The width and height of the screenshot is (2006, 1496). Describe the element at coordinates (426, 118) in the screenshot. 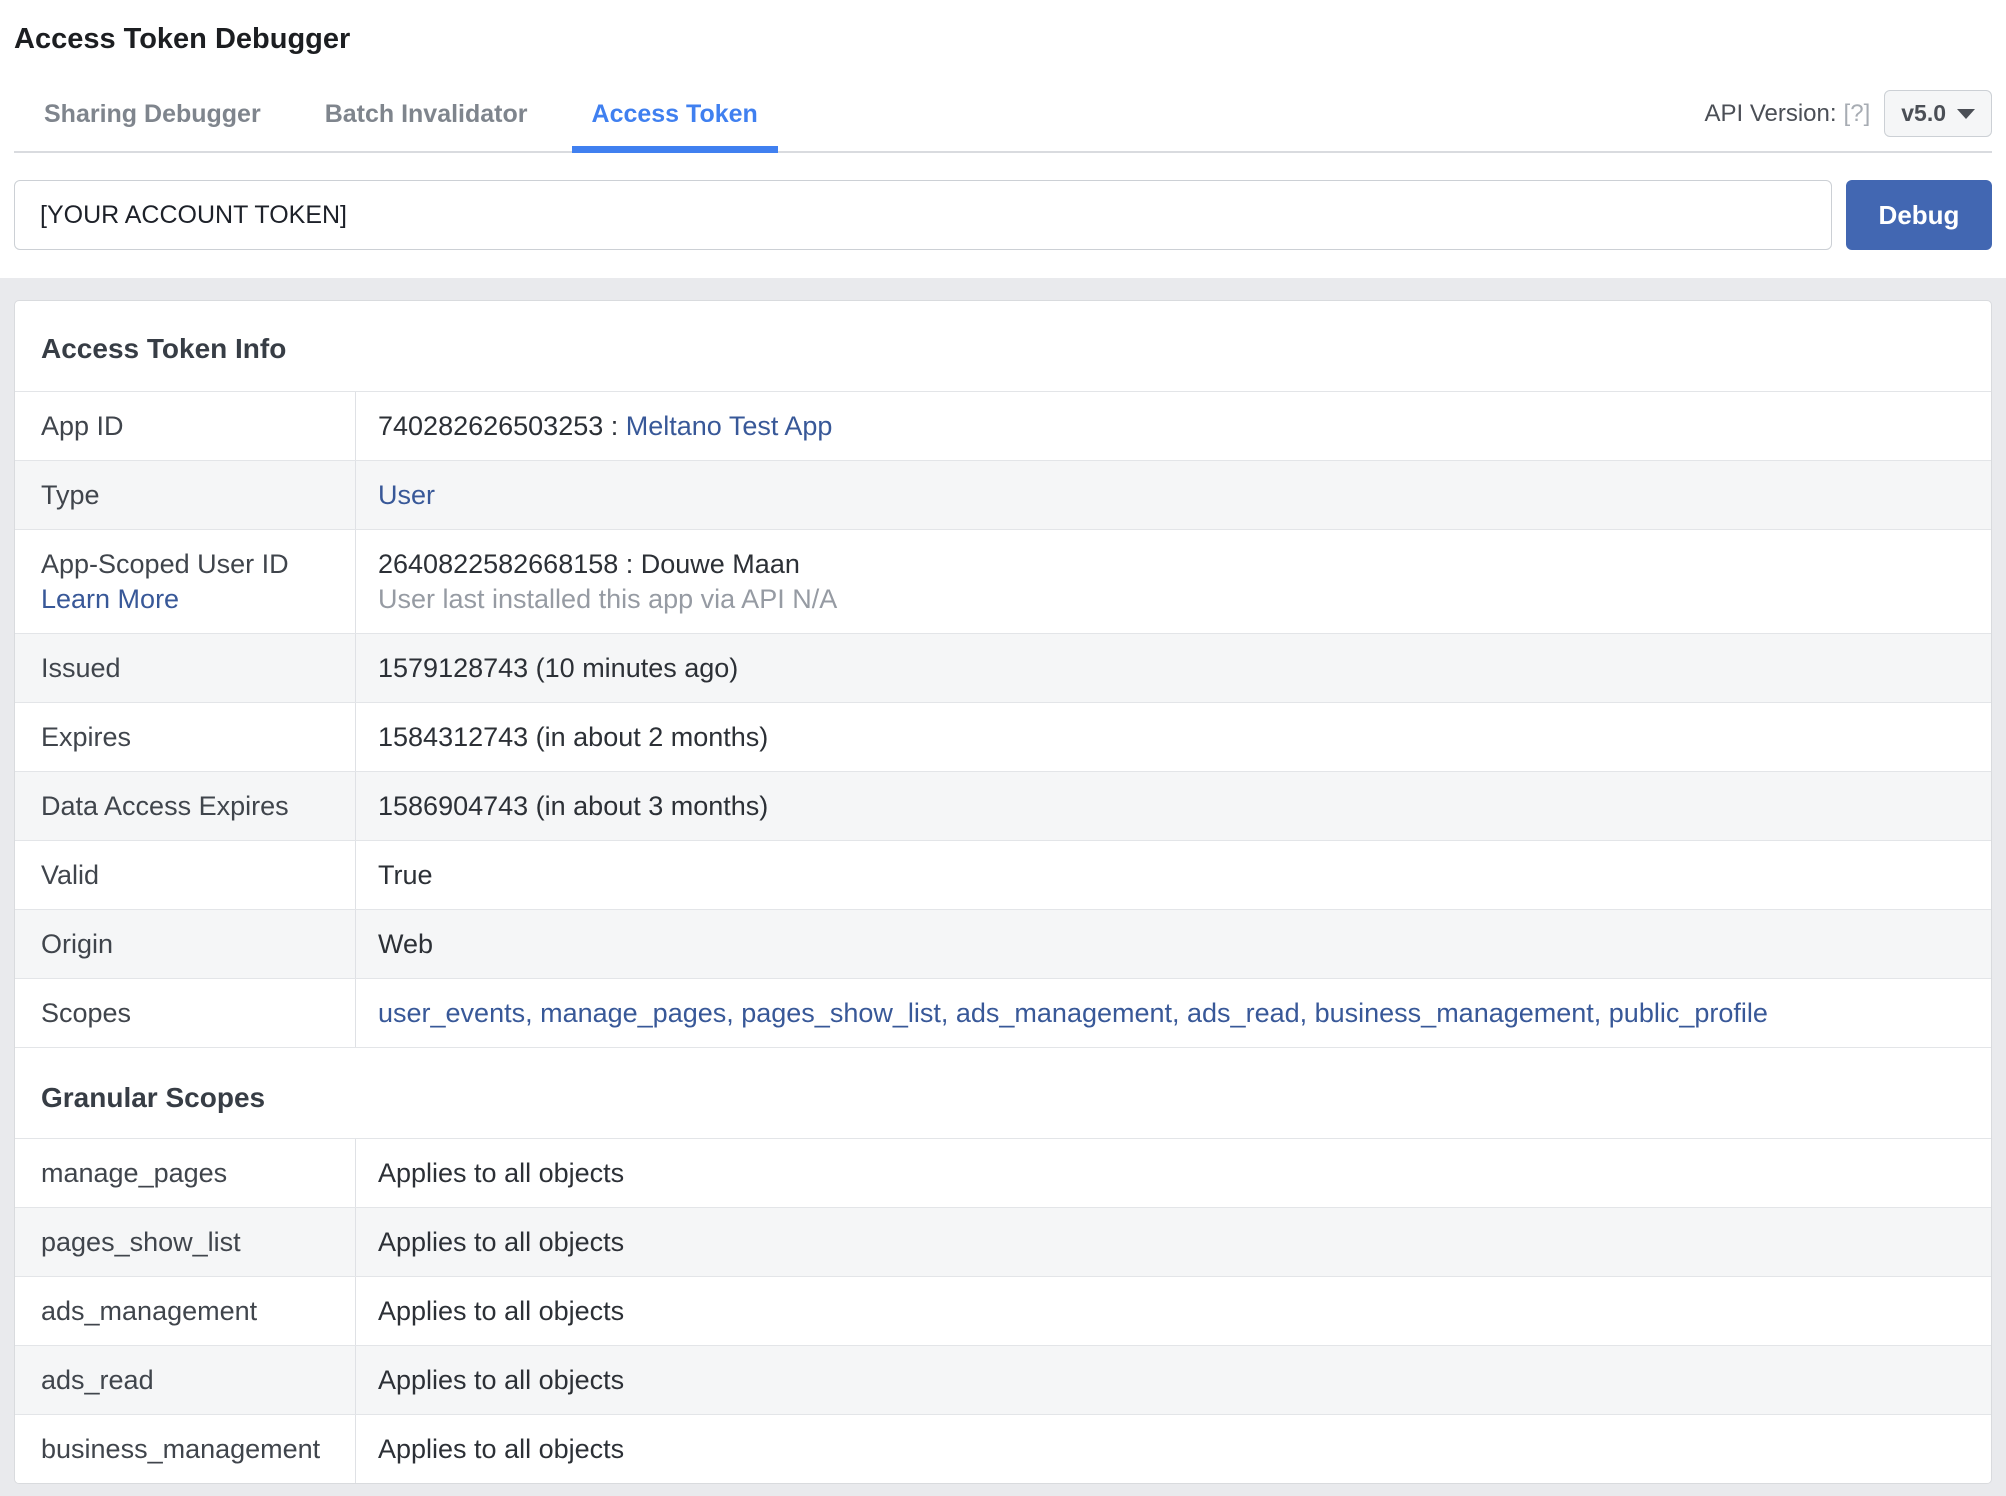

I see `tab-batch-invalidator: Batch Invalidator` at that location.